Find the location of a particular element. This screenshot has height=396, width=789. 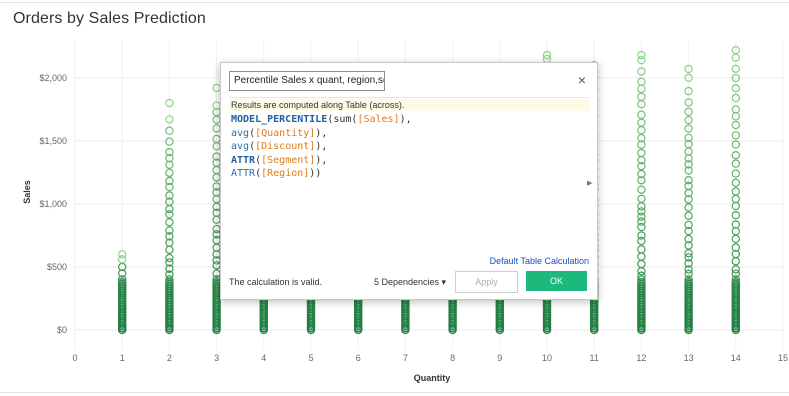

formula-line: ATTR([Segment]), is located at coordinates (321, 161).